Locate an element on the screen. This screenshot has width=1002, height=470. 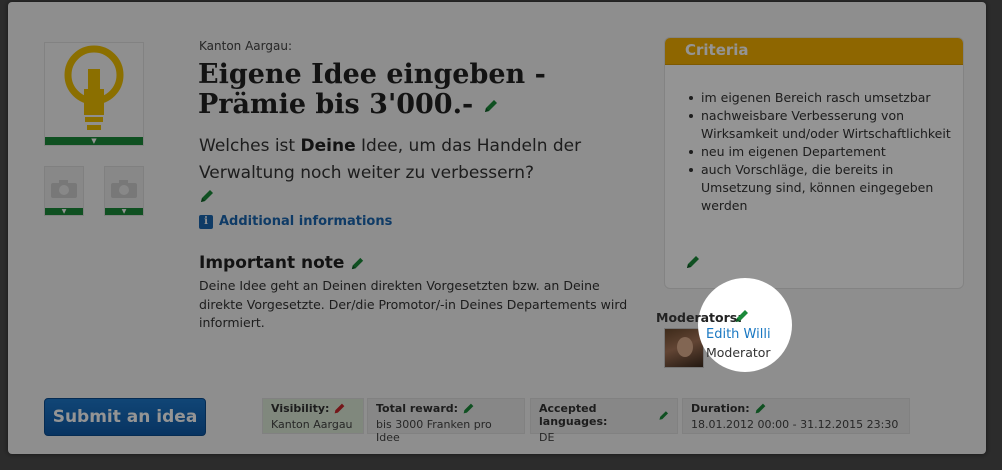
accepted-languages-field: Accepted languages: DE is located at coordinates (604, 421).